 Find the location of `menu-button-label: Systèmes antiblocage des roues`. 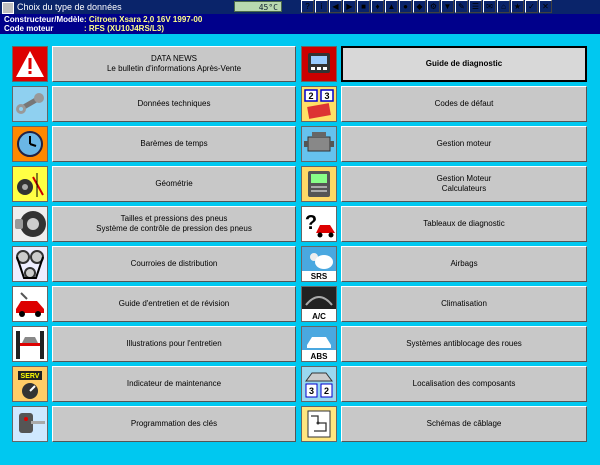

menu-button-label: Systèmes antiblocage des roues is located at coordinates (464, 343).